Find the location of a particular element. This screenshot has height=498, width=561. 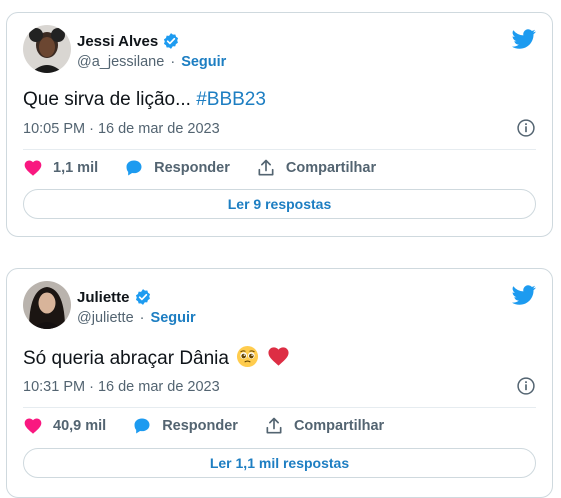

like-count: 40,9 mil is located at coordinates (80, 426).